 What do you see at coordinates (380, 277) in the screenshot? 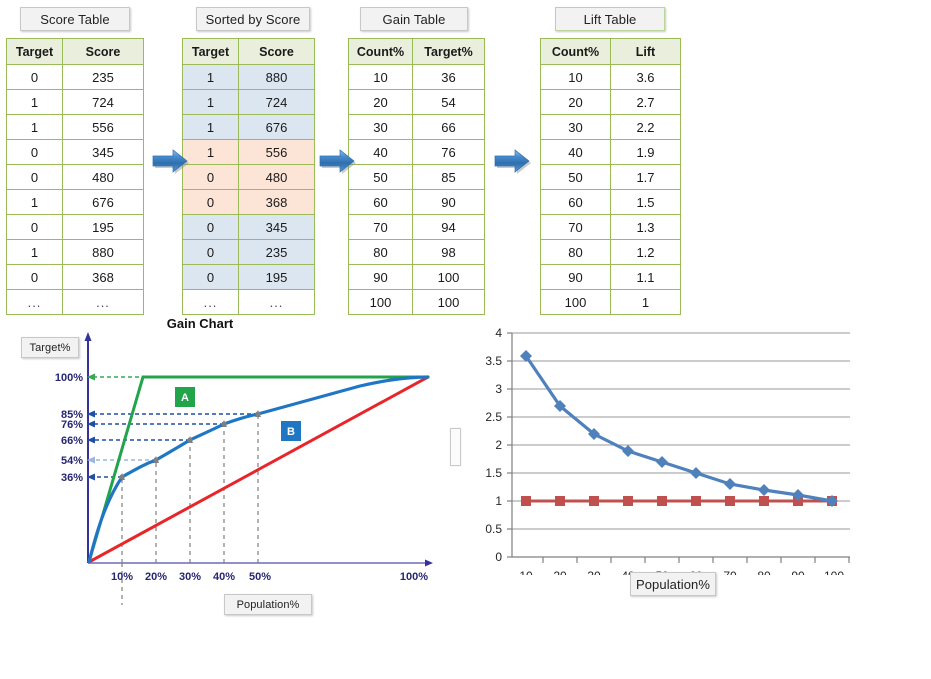
I see `table-cell: 90` at bounding box center [380, 277].